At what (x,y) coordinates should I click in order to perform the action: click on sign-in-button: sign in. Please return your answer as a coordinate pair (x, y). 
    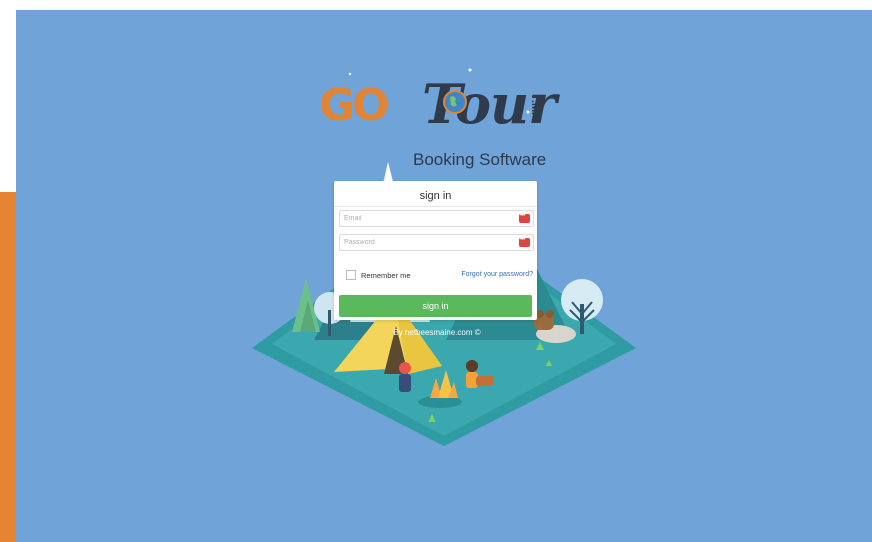
    Looking at the image, I should click on (435, 306).